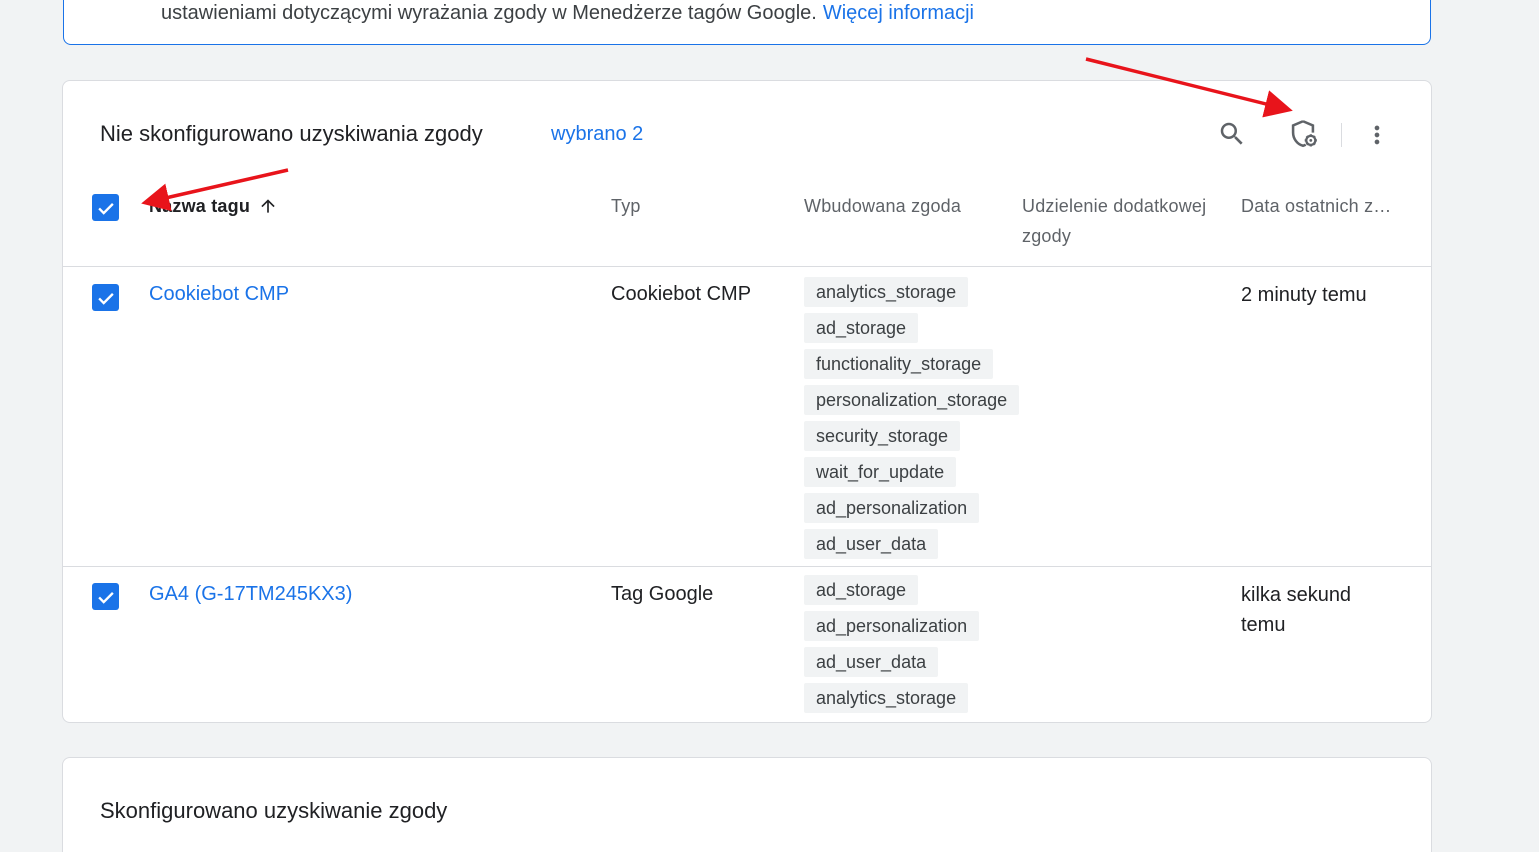 The height and width of the screenshot is (852, 1539). Describe the element at coordinates (219, 294) in the screenshot. I see `tag-name-link: Cookiebot CMP` at that location.